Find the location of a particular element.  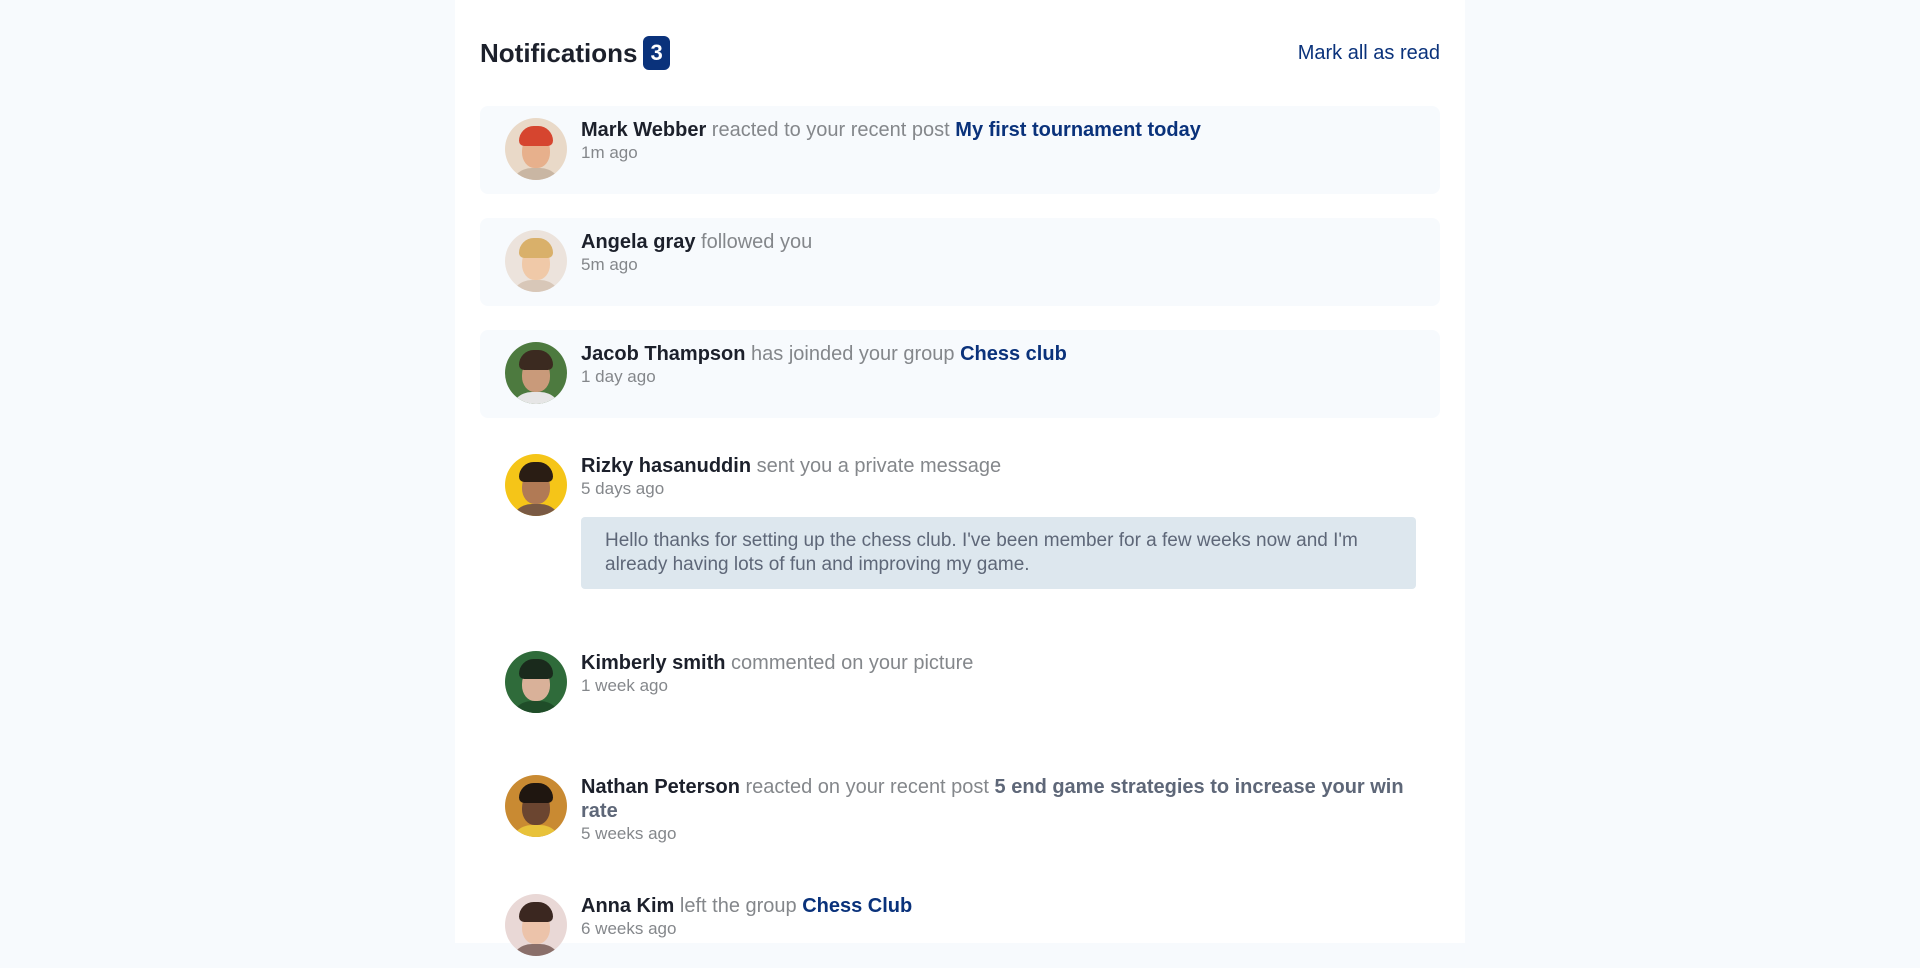

user-name: Kimberly smith is located at coordinates (653, 663).